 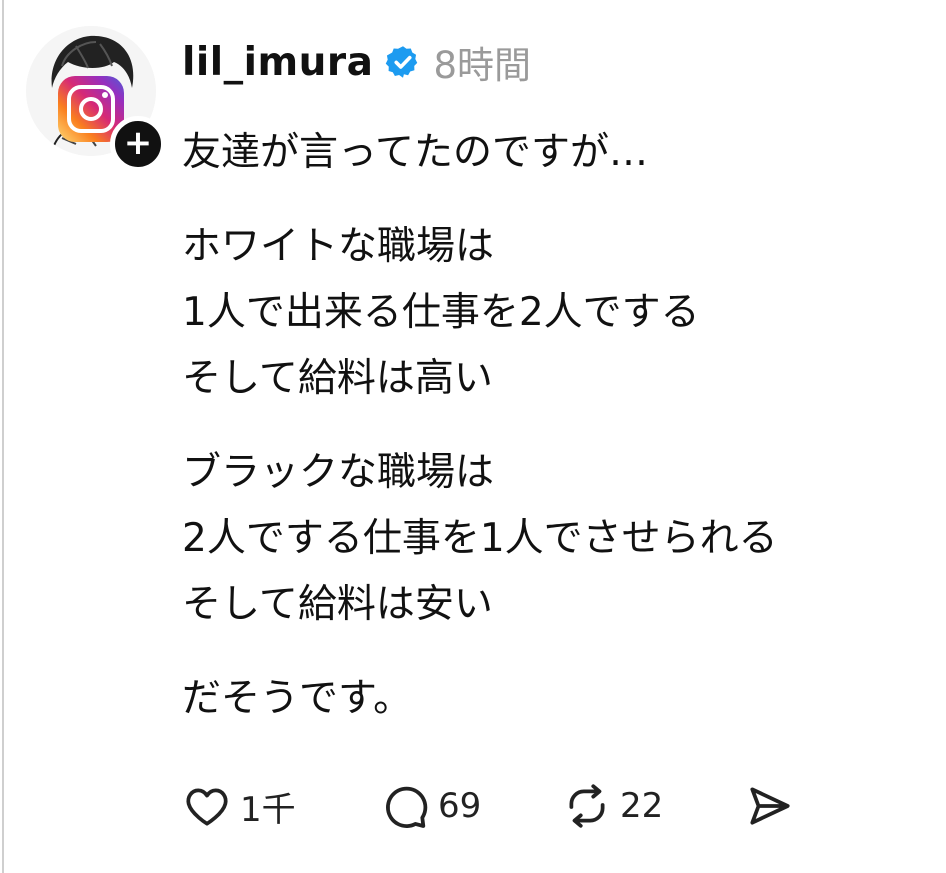 I want to click on left-border, so click(x=3, y=436).